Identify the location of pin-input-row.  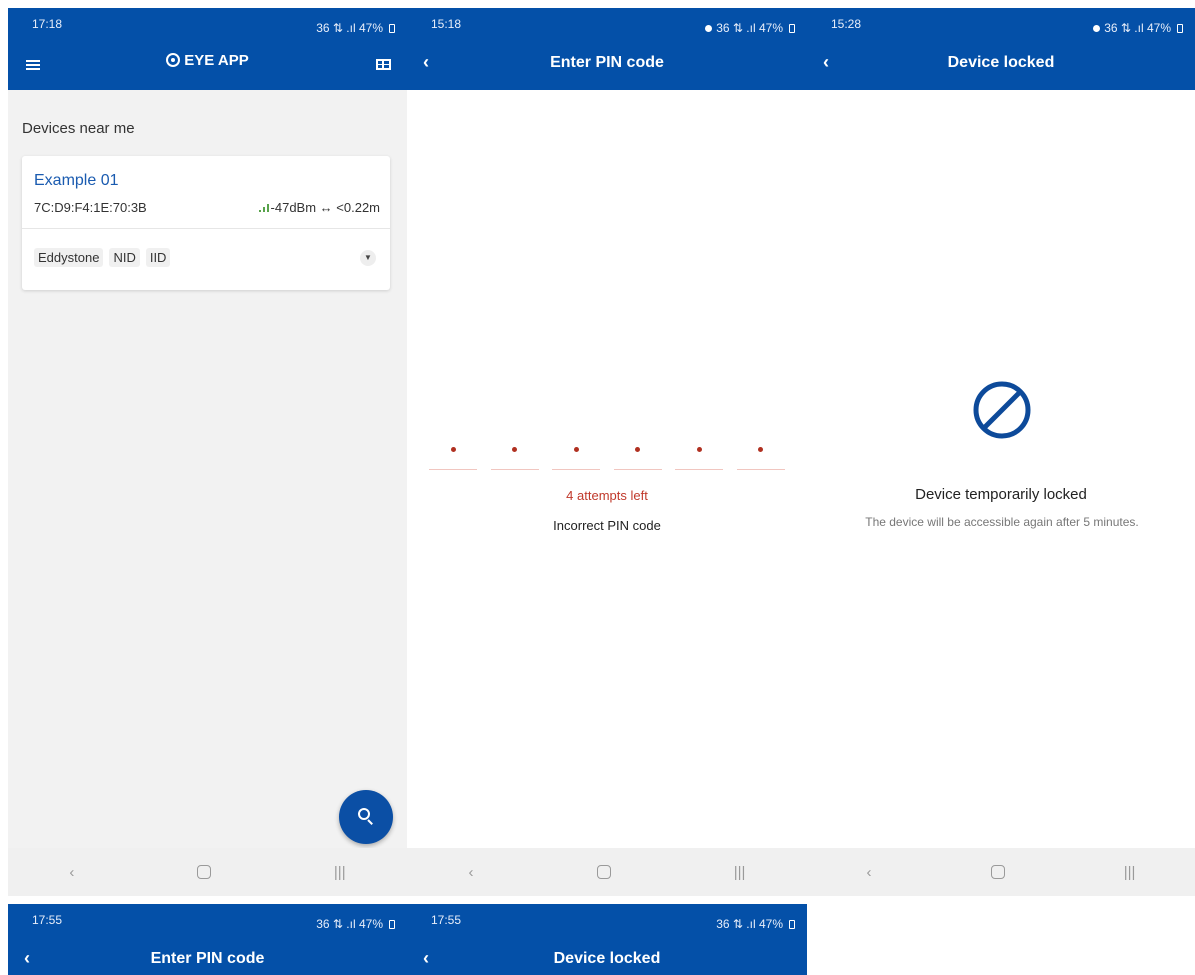
(607, 450).